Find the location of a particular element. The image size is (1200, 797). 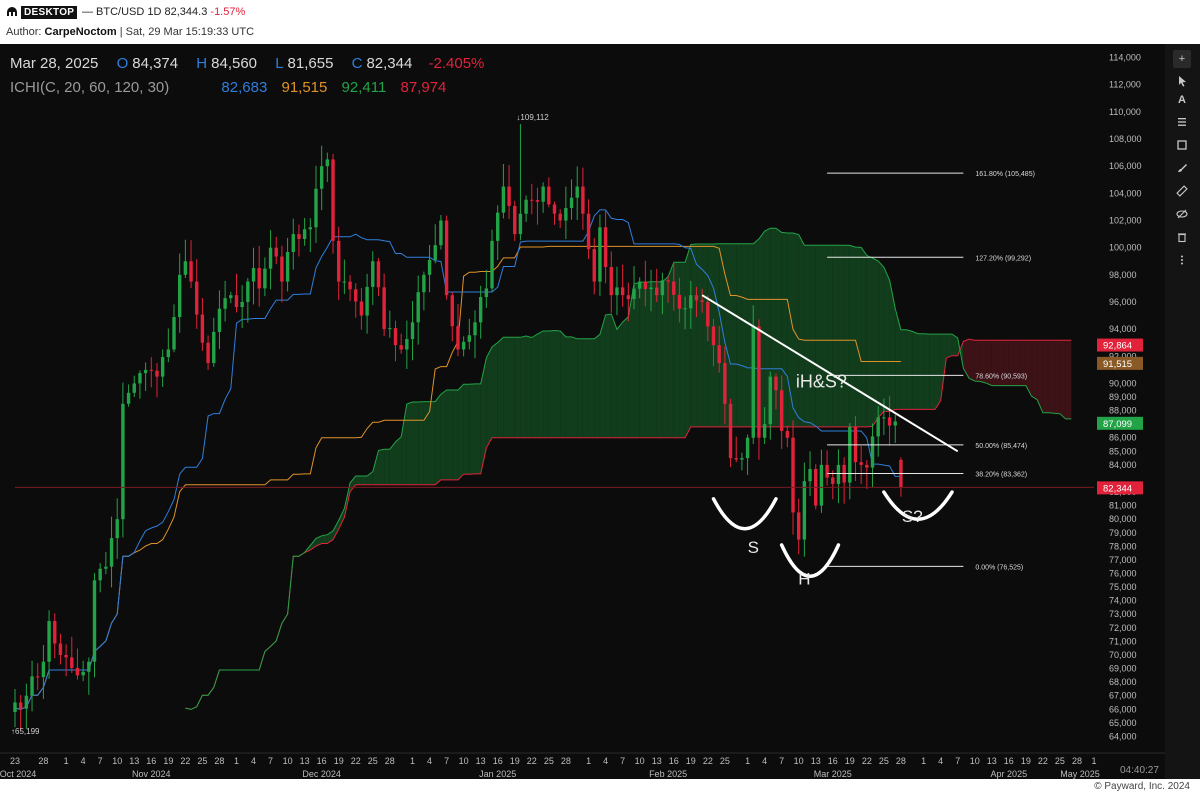

x-tick-label: 16 is located at coordinates (833, 761).